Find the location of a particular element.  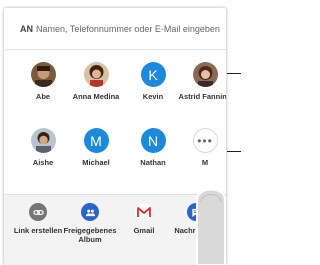

contact-astrid-fanning: Astrid Fanning is located at coordinates (201, 81).